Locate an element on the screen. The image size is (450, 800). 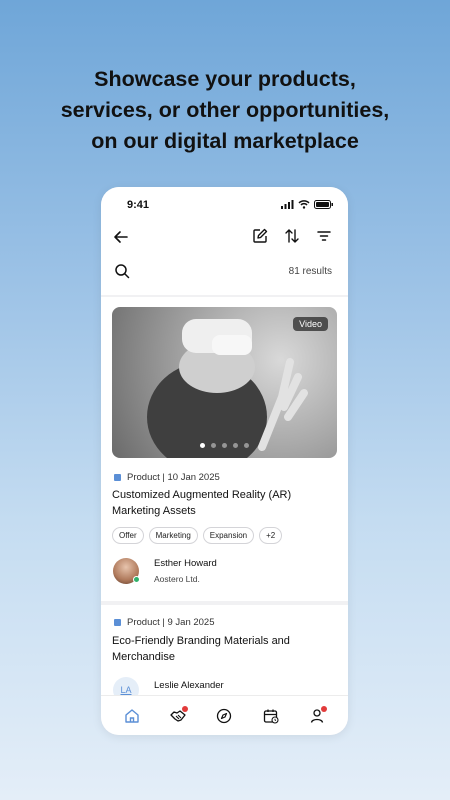
nav-actions is located at coordinates (292, 236).